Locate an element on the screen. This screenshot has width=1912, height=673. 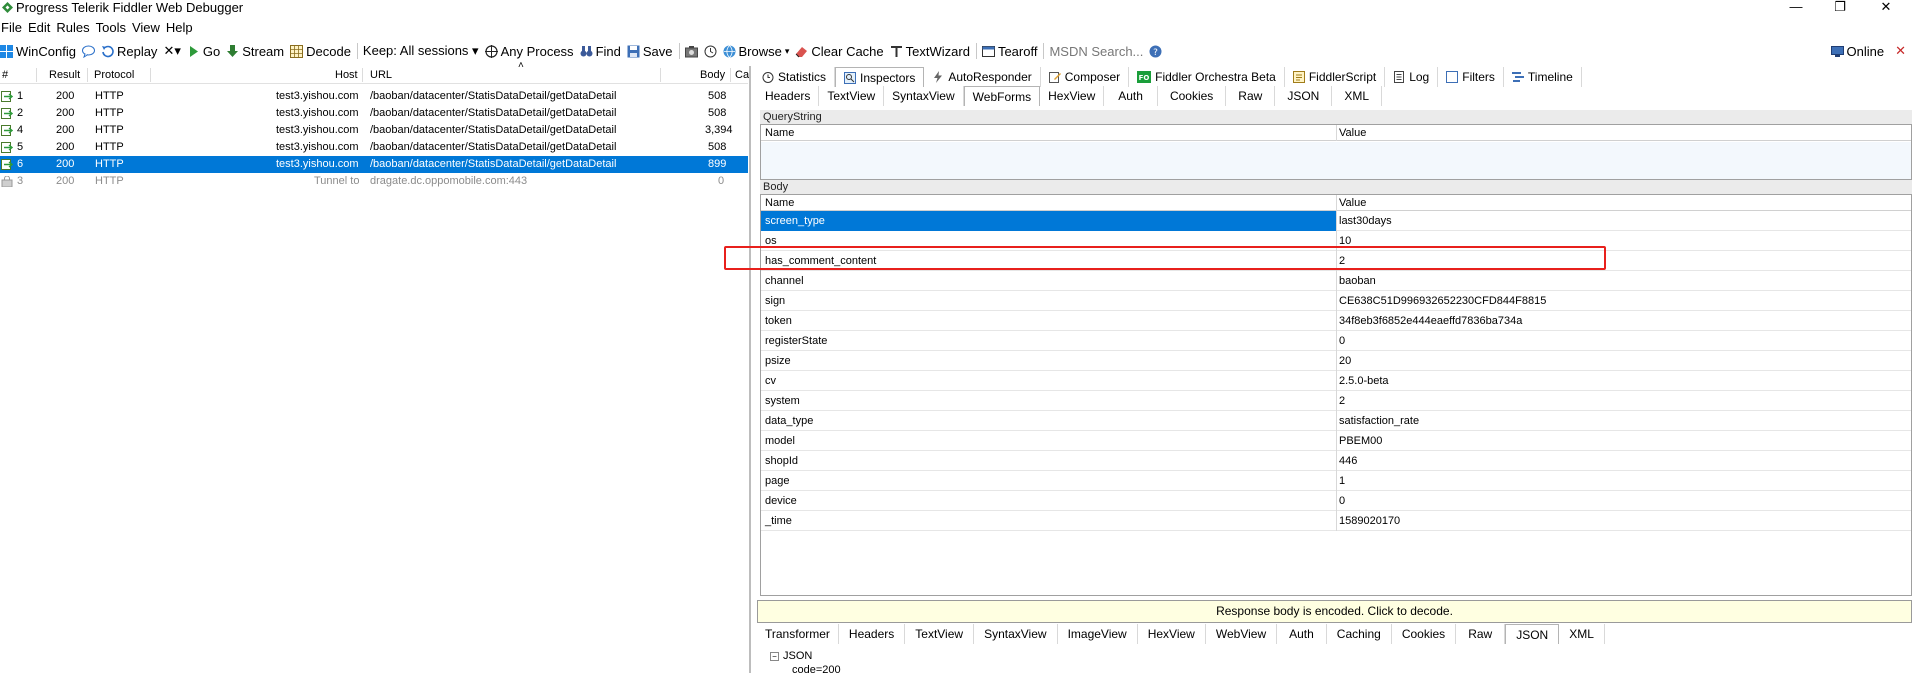
form-field-row-selected: screen_type last30days is located at coordinates (1336, 221).